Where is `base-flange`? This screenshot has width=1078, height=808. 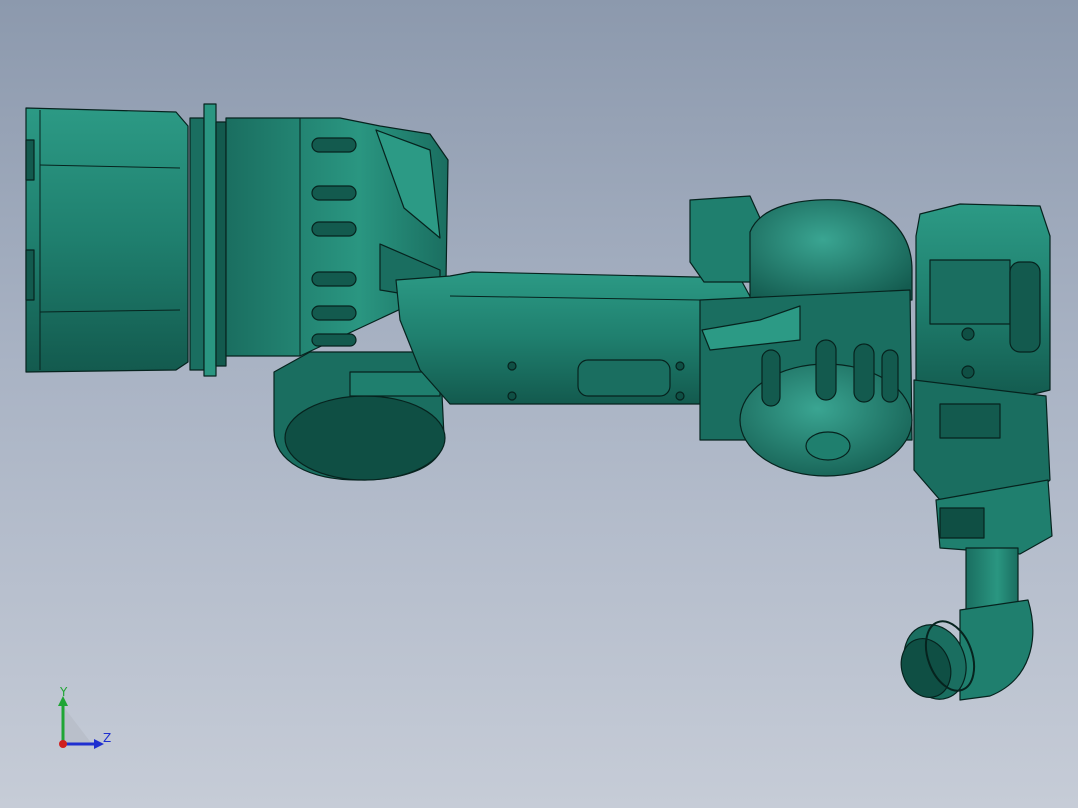 base-flange is located at coordinates (208, 240).